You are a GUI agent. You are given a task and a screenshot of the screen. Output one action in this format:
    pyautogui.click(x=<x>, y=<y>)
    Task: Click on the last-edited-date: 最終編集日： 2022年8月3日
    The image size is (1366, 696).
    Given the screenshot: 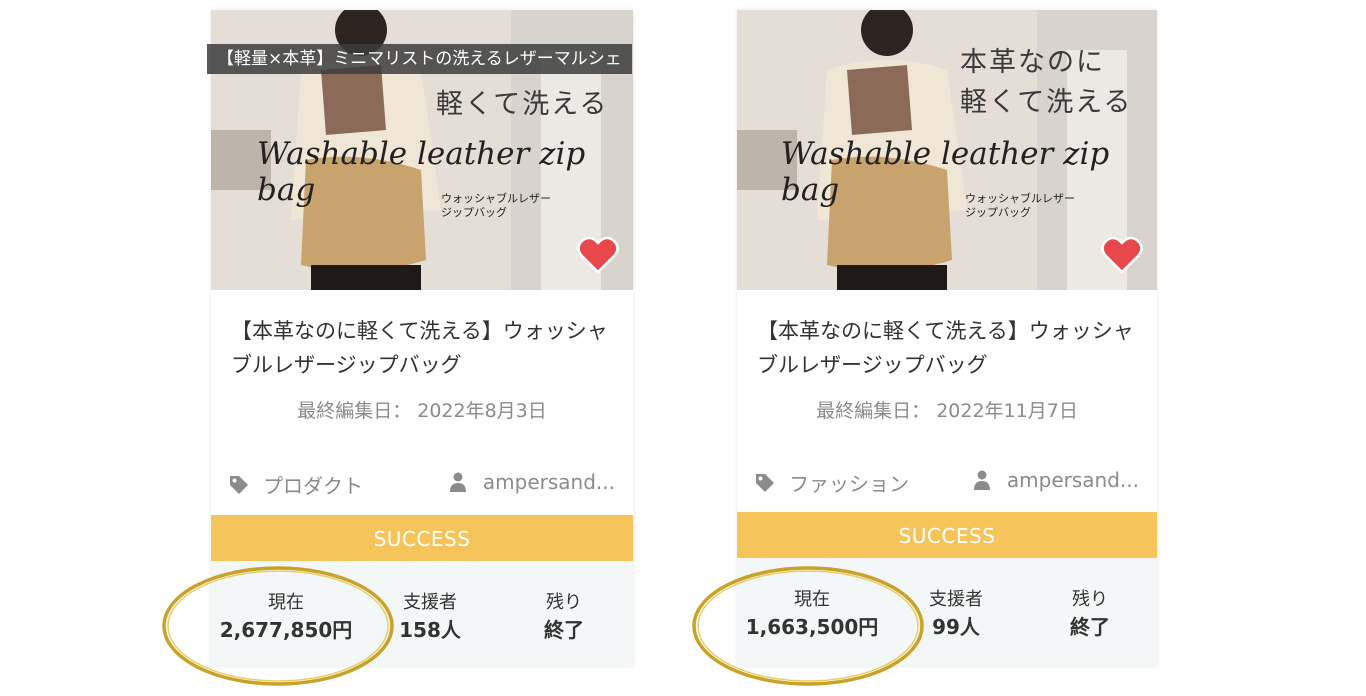 What is the action you would take?
    pyautogui.click(x=422, y=411)
    